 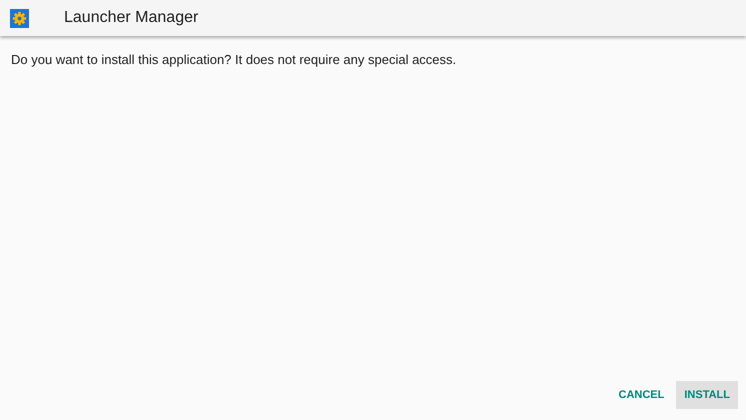 What do you see at coordinates (707, 395) in the screenshot?
I see `install-button: INSTALL` at bounding box center [707, 395].